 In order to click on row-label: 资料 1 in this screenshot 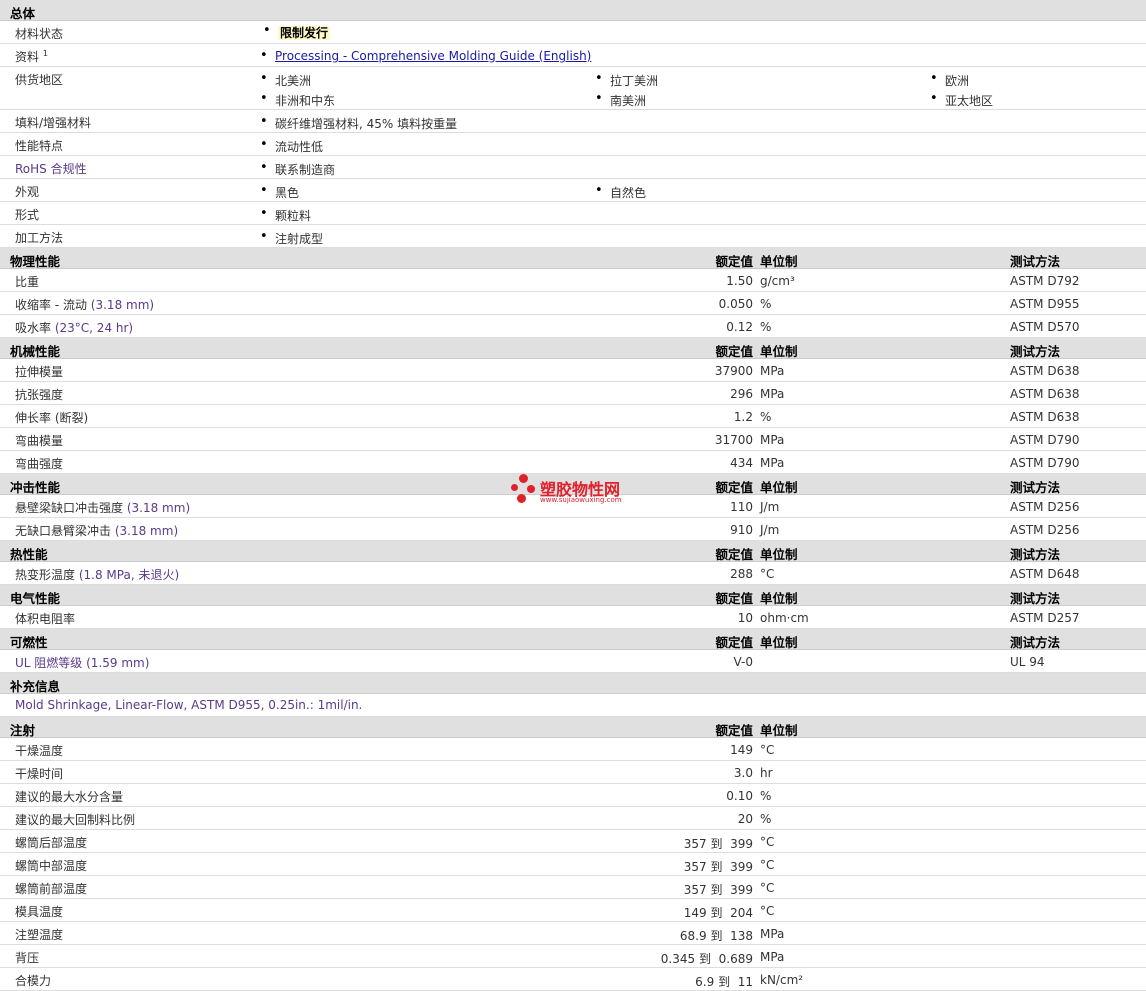, I will do `click(31, 56)`.